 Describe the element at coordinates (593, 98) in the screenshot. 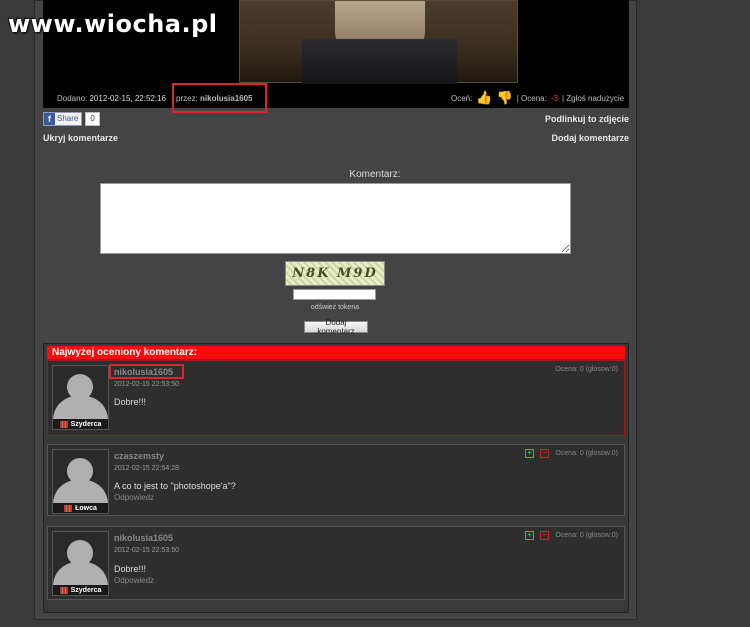

I see `report-link: | Zgłoś nadużycie` at that location.